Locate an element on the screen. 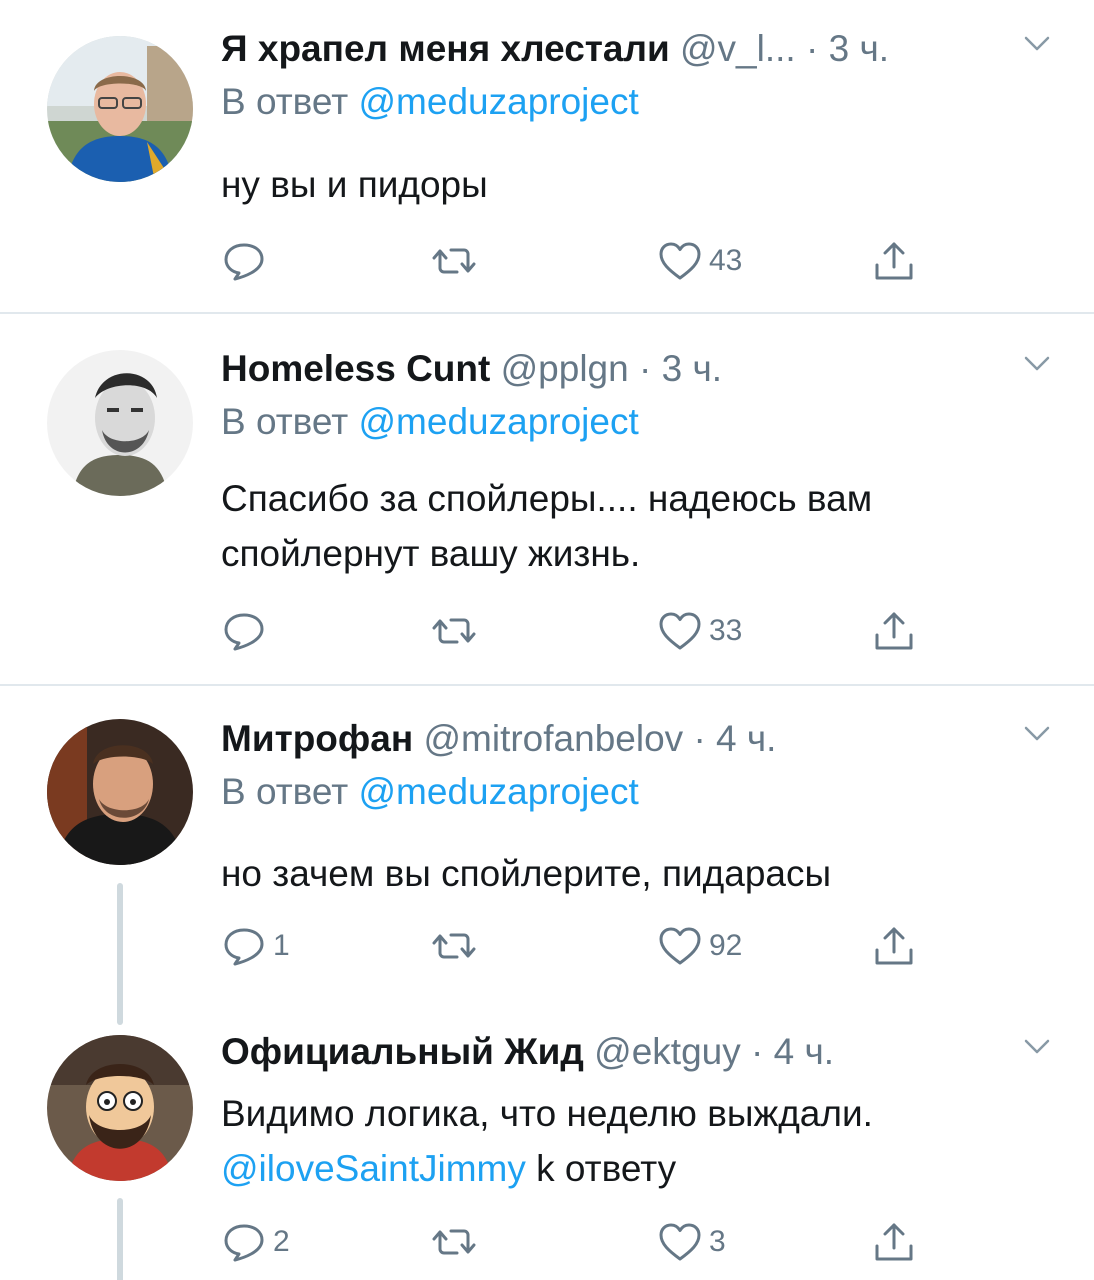 This screenshot has width=1094, height=1280. reply-button: 2 is located at coordinates (255, 1242).